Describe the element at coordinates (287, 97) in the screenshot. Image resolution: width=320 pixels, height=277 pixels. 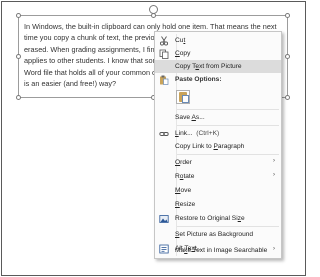
I see `resize-handle-bottom-right` at that location.